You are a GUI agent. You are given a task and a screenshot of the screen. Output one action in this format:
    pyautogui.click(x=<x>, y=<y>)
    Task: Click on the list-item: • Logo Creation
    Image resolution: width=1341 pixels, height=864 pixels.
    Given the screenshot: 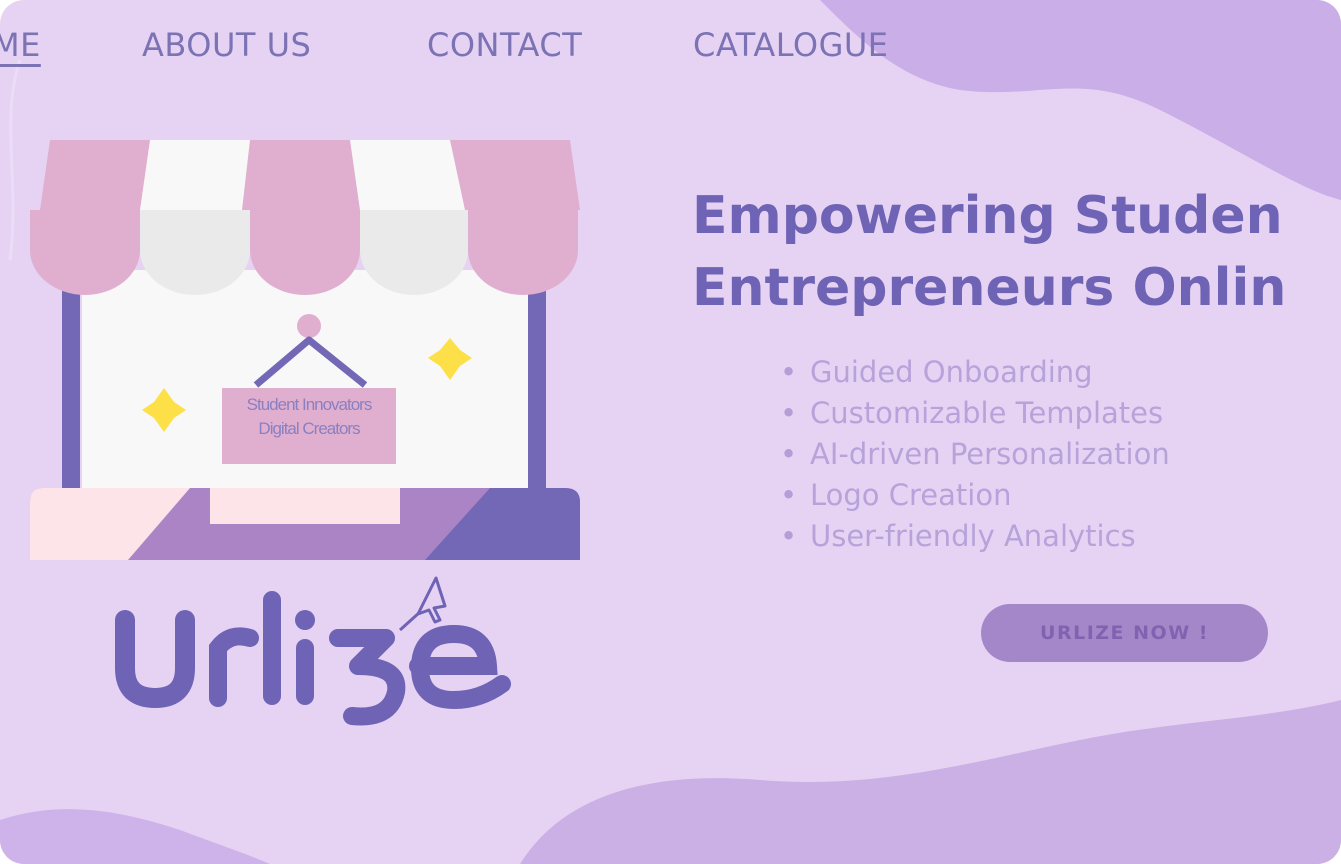 What is the action you would take?
    pyautogui.click(x=896, y=495)
    